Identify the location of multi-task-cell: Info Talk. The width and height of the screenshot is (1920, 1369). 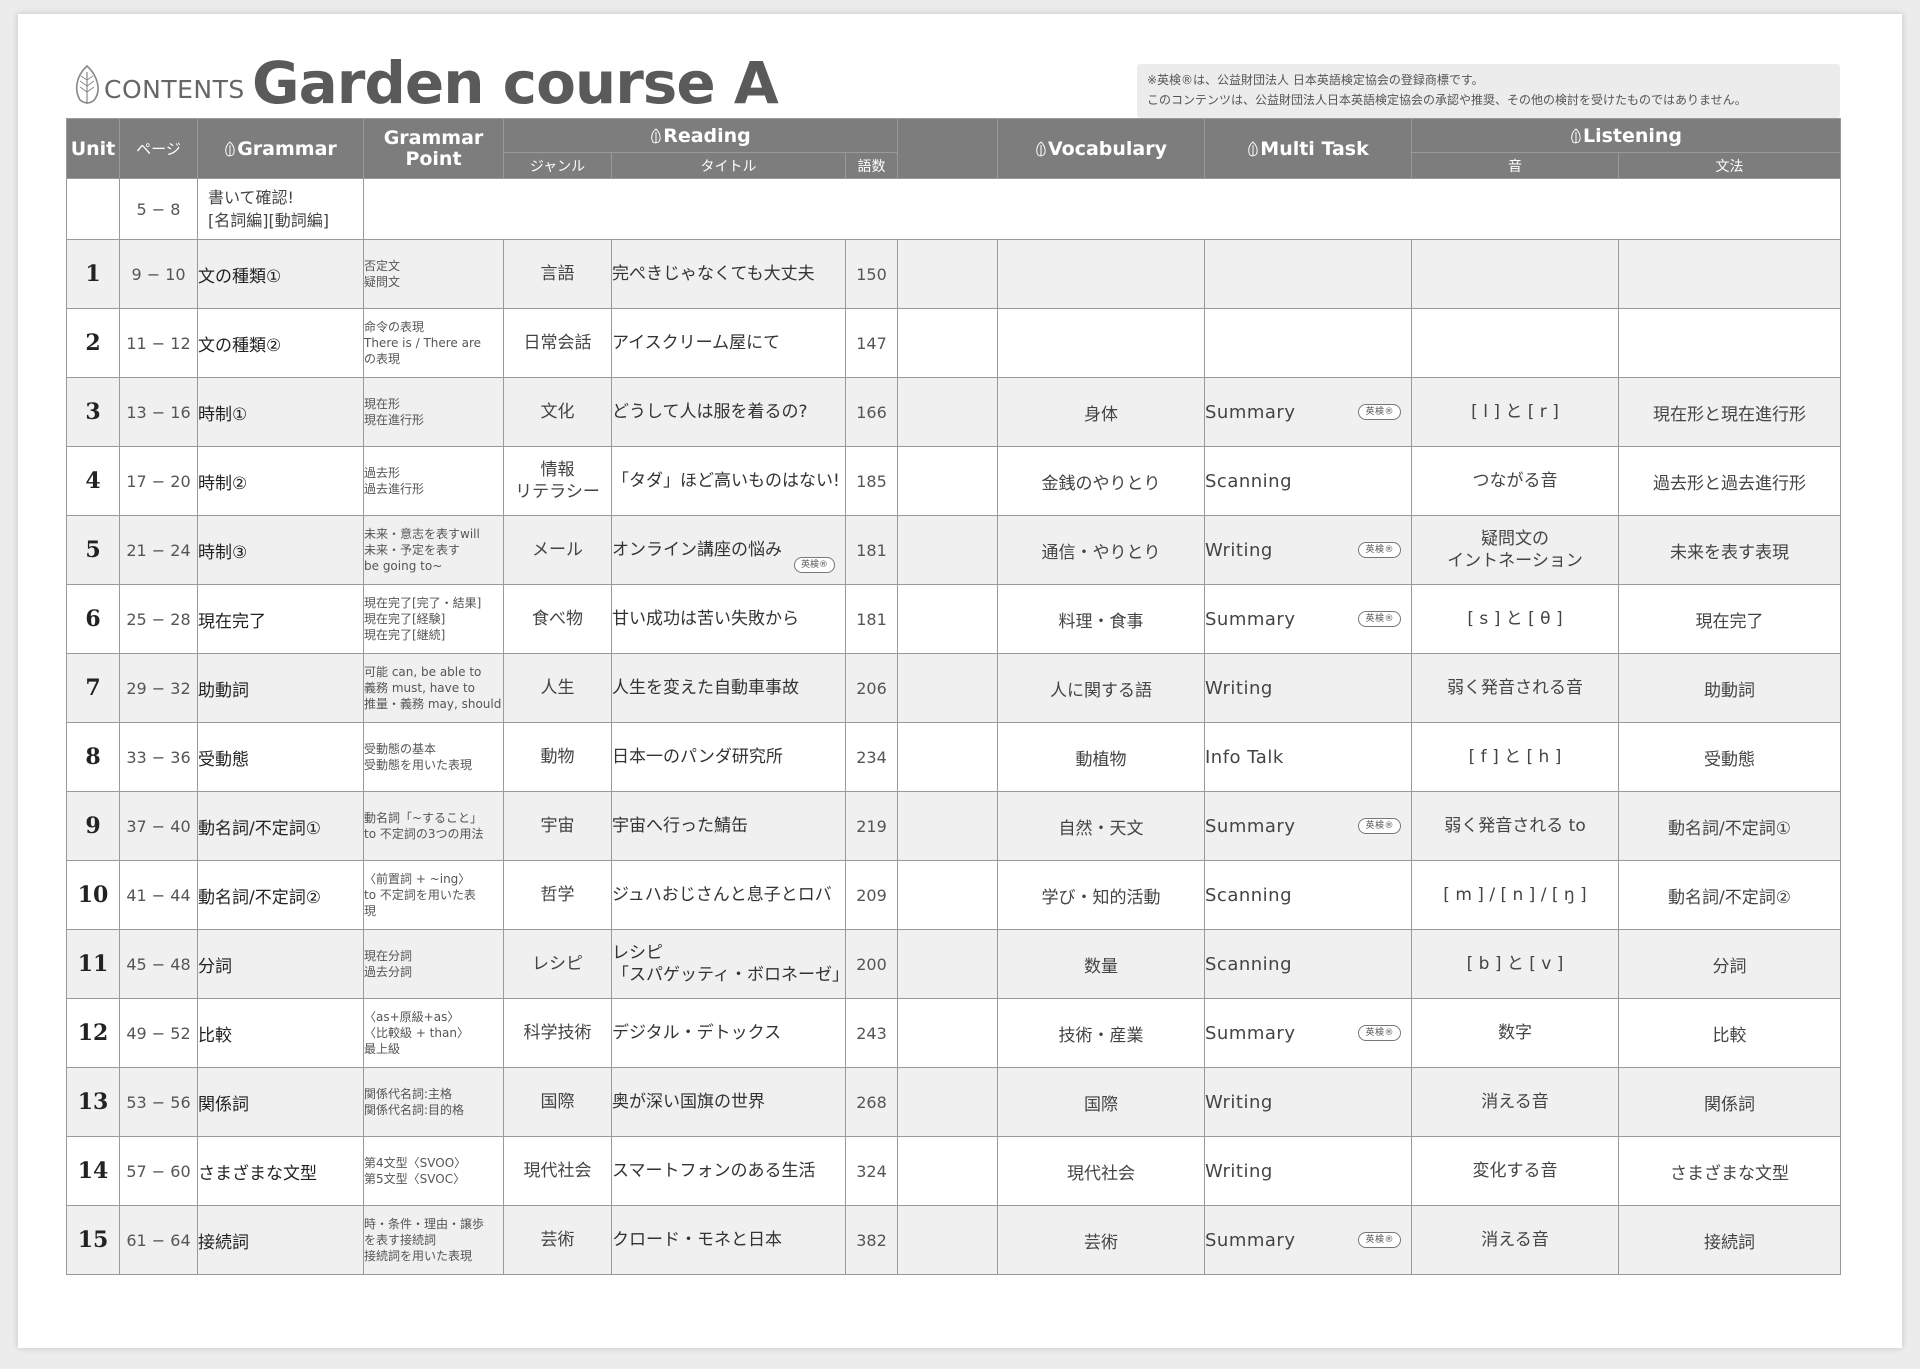
(1308, 757).